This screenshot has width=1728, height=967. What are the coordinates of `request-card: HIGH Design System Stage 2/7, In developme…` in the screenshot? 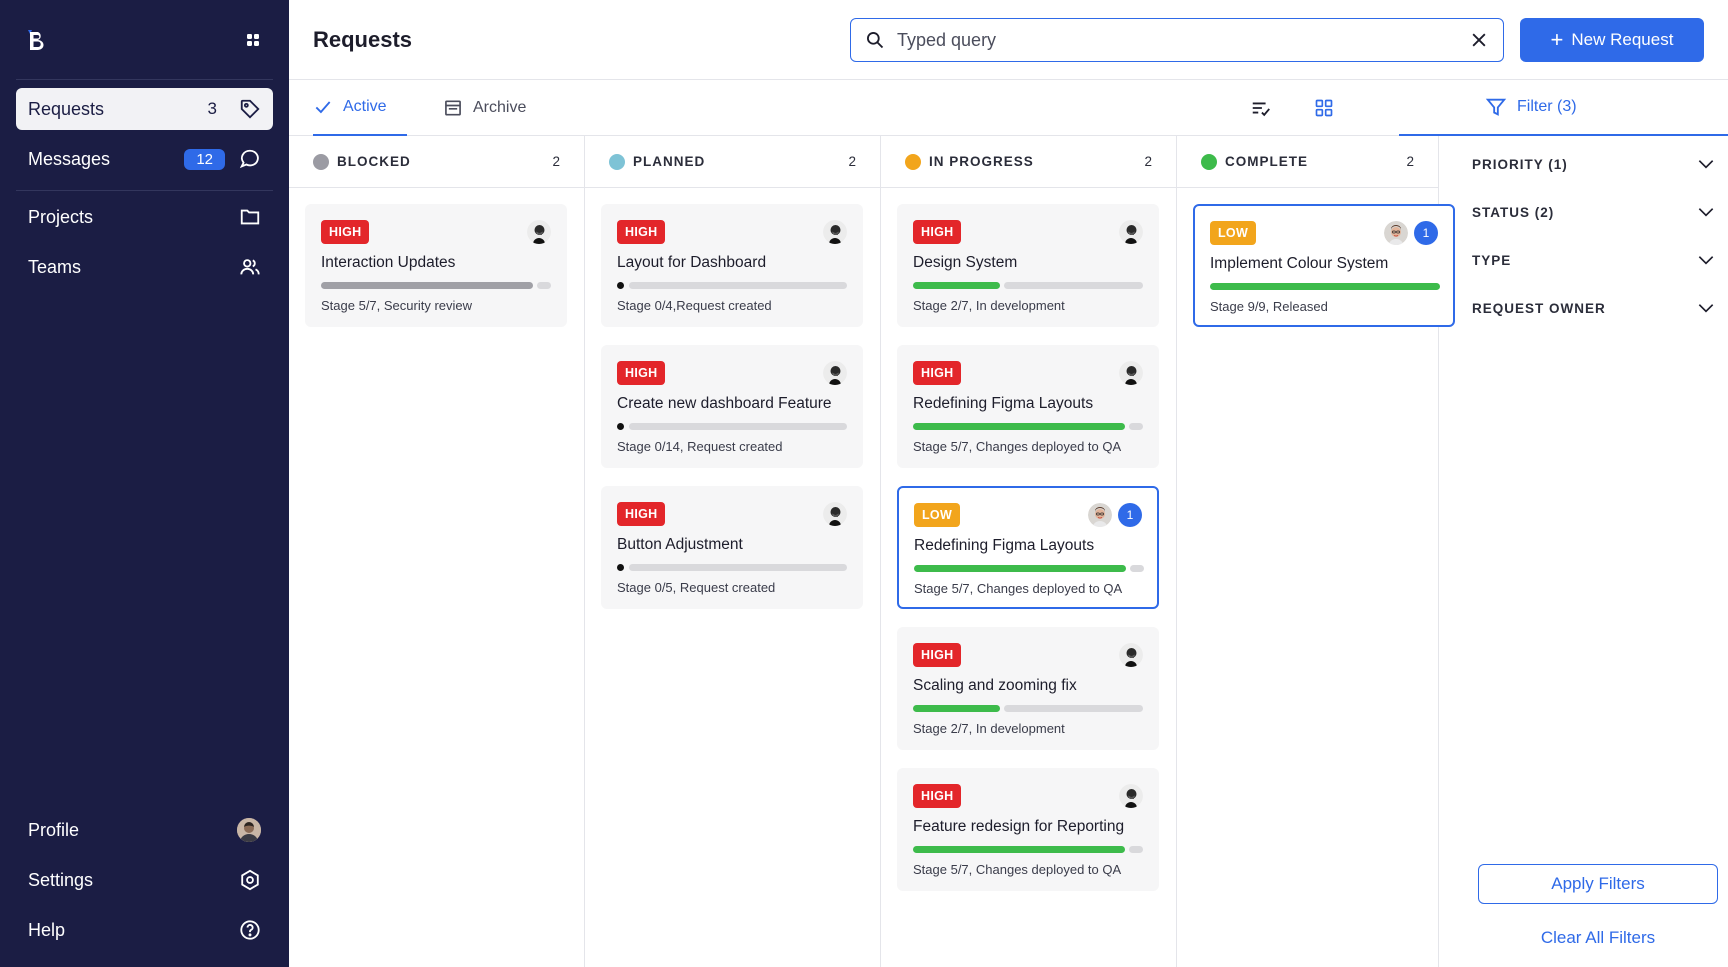 It's located at (1028, 265).